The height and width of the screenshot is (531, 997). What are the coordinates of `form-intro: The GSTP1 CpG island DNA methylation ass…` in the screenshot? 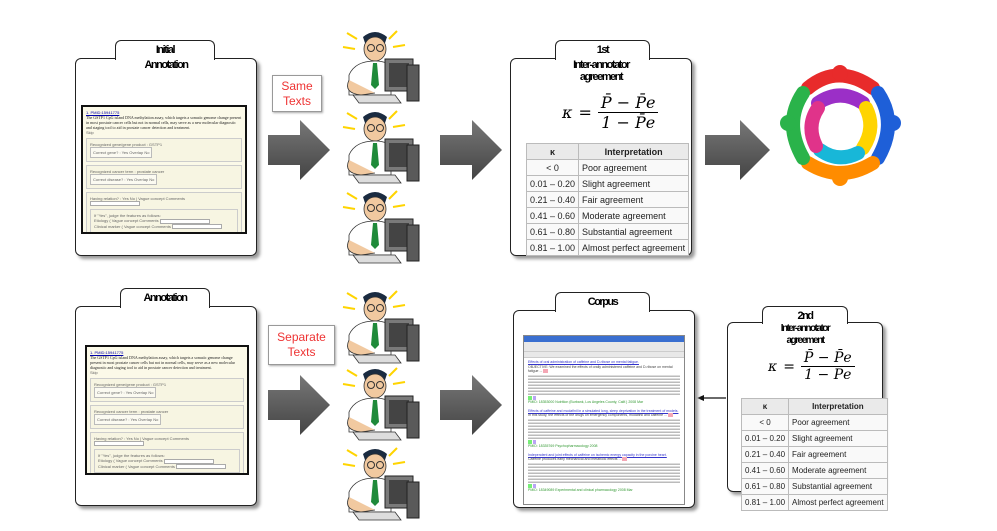 It's located at (164, 122).